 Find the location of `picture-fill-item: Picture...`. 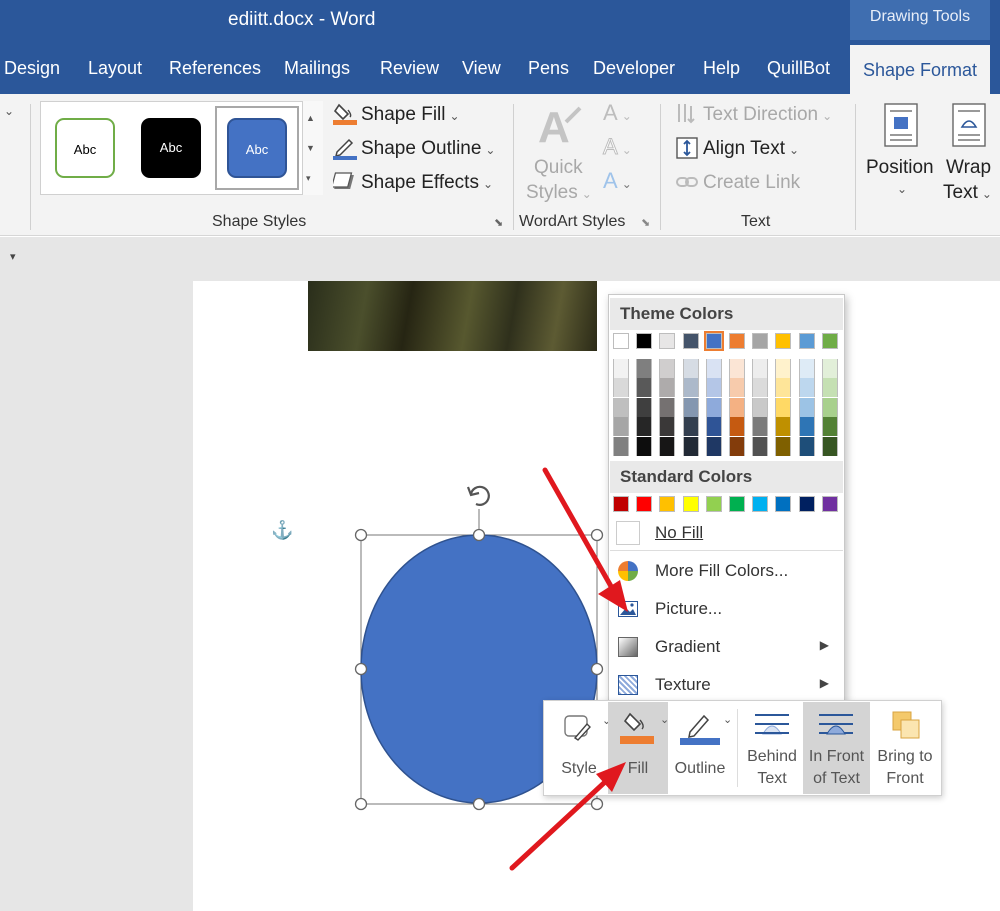

picture-fill-item: Picture... is located at coordinates (726, 609).